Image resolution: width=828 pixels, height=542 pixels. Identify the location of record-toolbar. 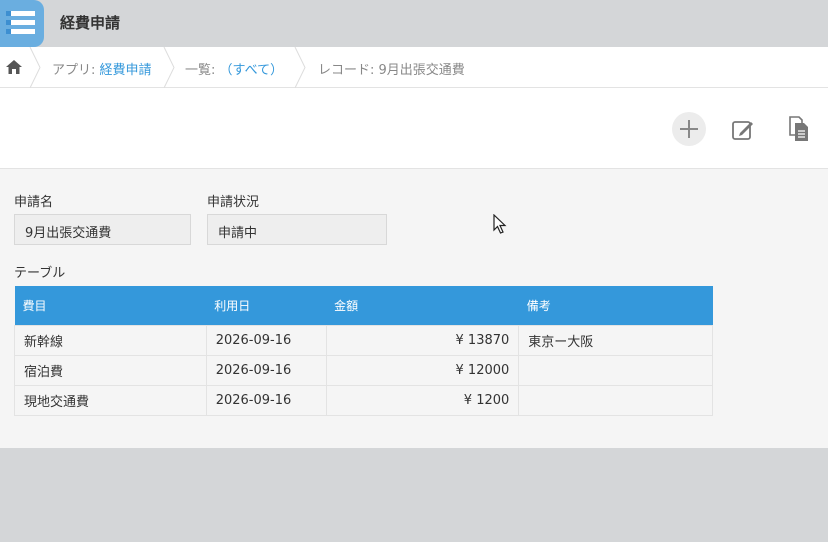
(414, 128).